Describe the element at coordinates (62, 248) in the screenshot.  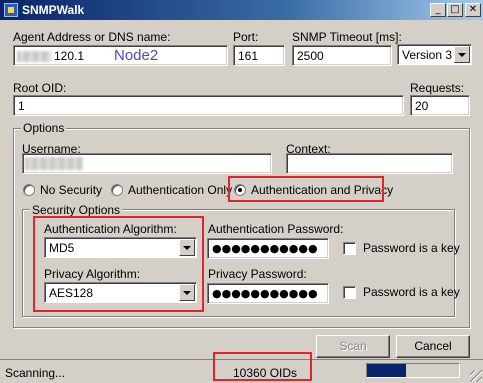
I see `auth-algorithm-value: MD5` at that location.